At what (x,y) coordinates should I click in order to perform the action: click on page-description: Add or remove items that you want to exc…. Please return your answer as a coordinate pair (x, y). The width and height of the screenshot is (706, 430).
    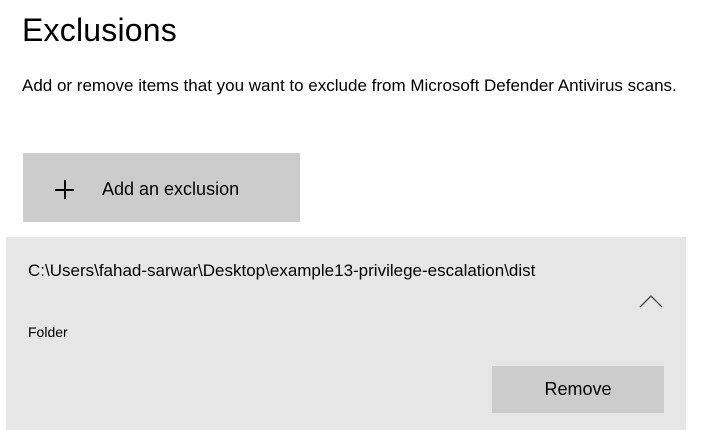
    Looking at the image, I should click on (349, 85).